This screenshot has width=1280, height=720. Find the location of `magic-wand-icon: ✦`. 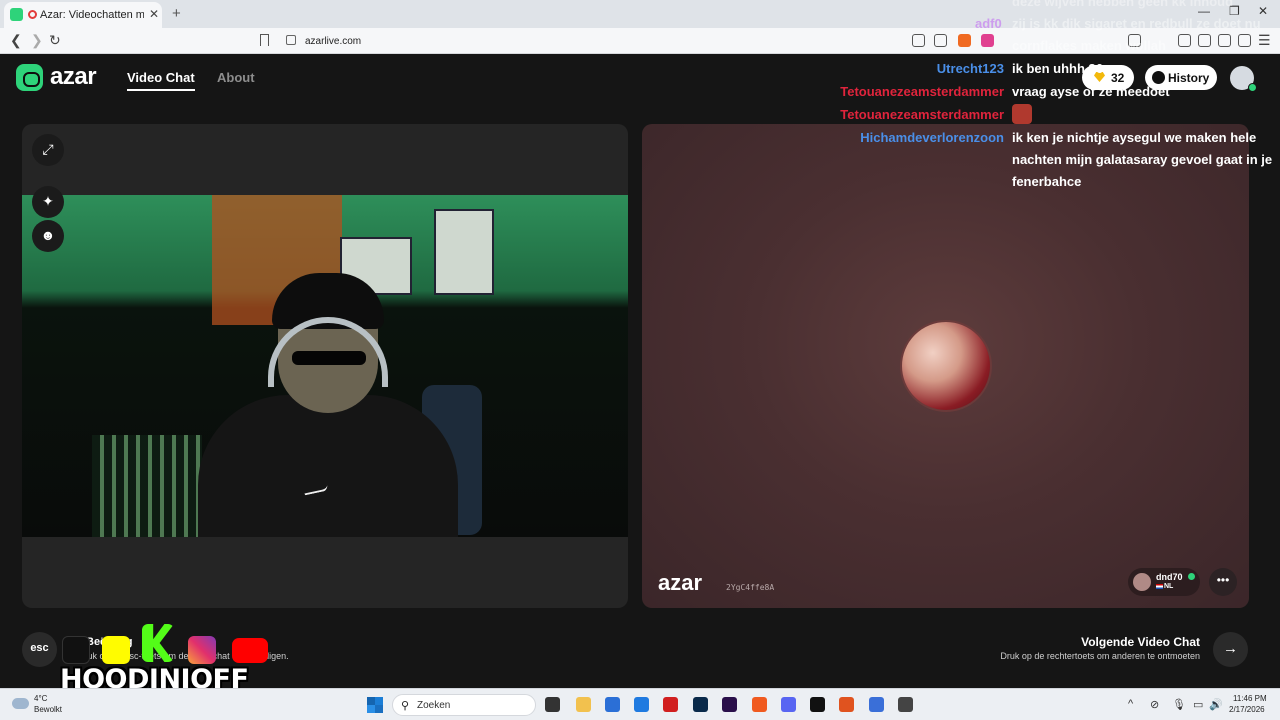

magic-wand-icon: ✦ is located at coordinates (48, 201).